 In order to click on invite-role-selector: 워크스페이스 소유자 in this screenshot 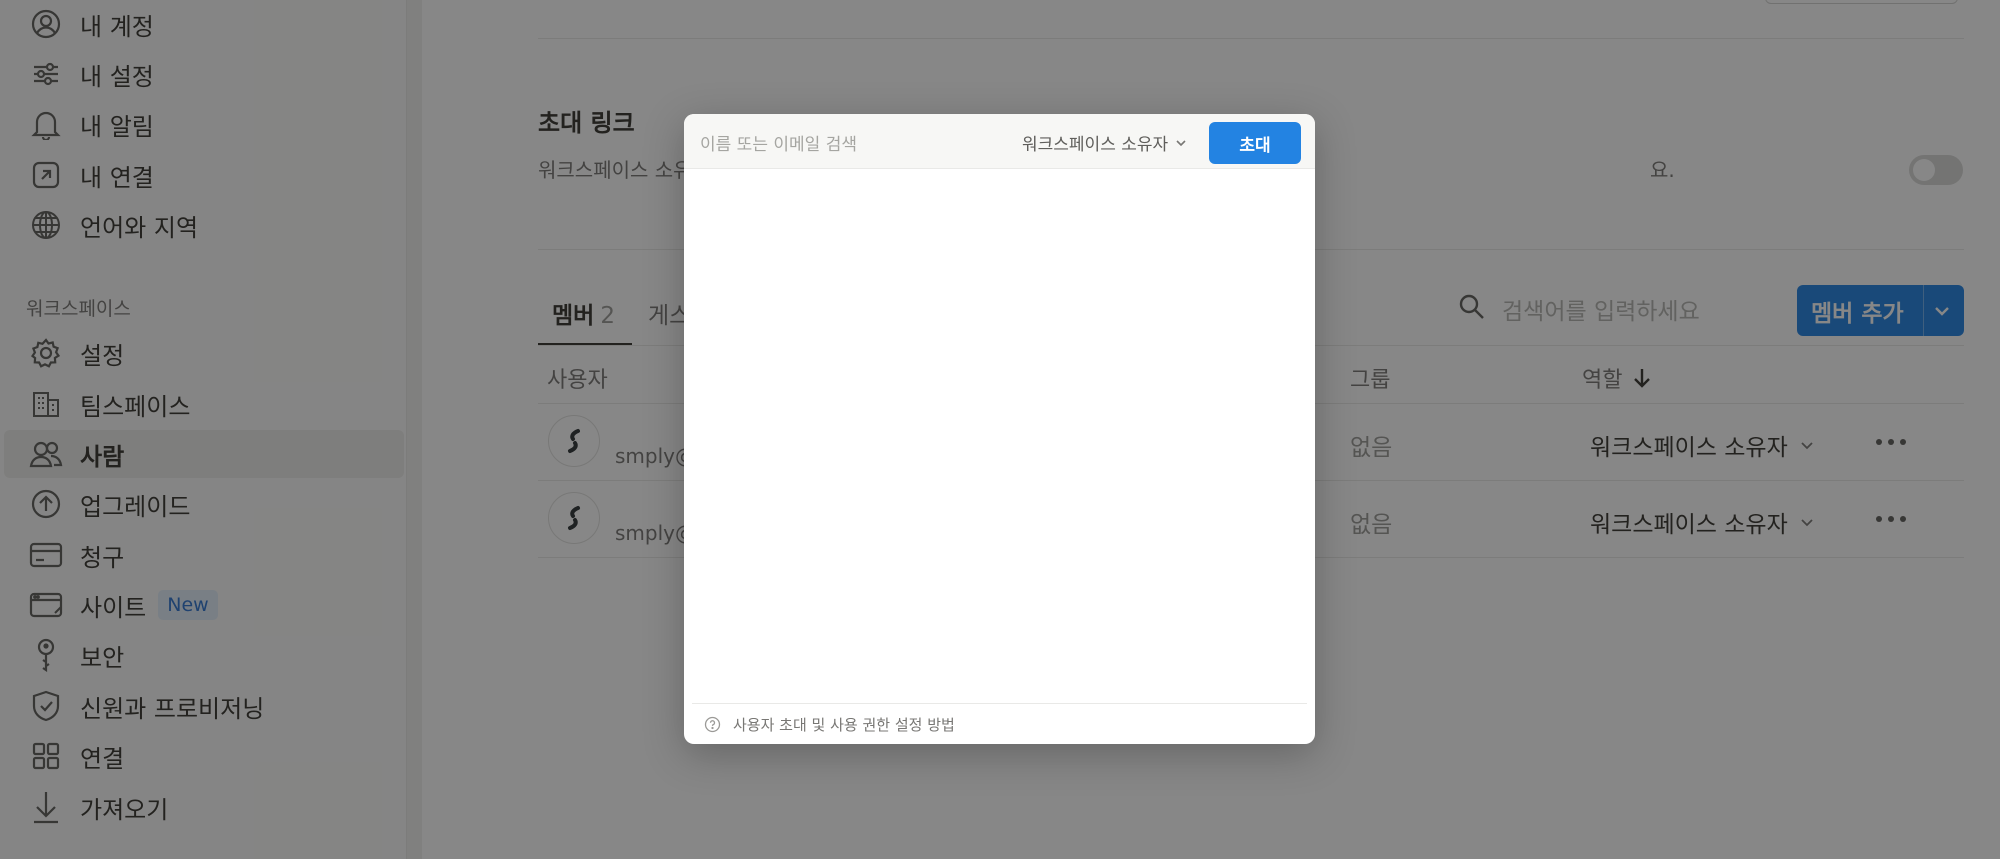, I will do `click(1105, 142)`.